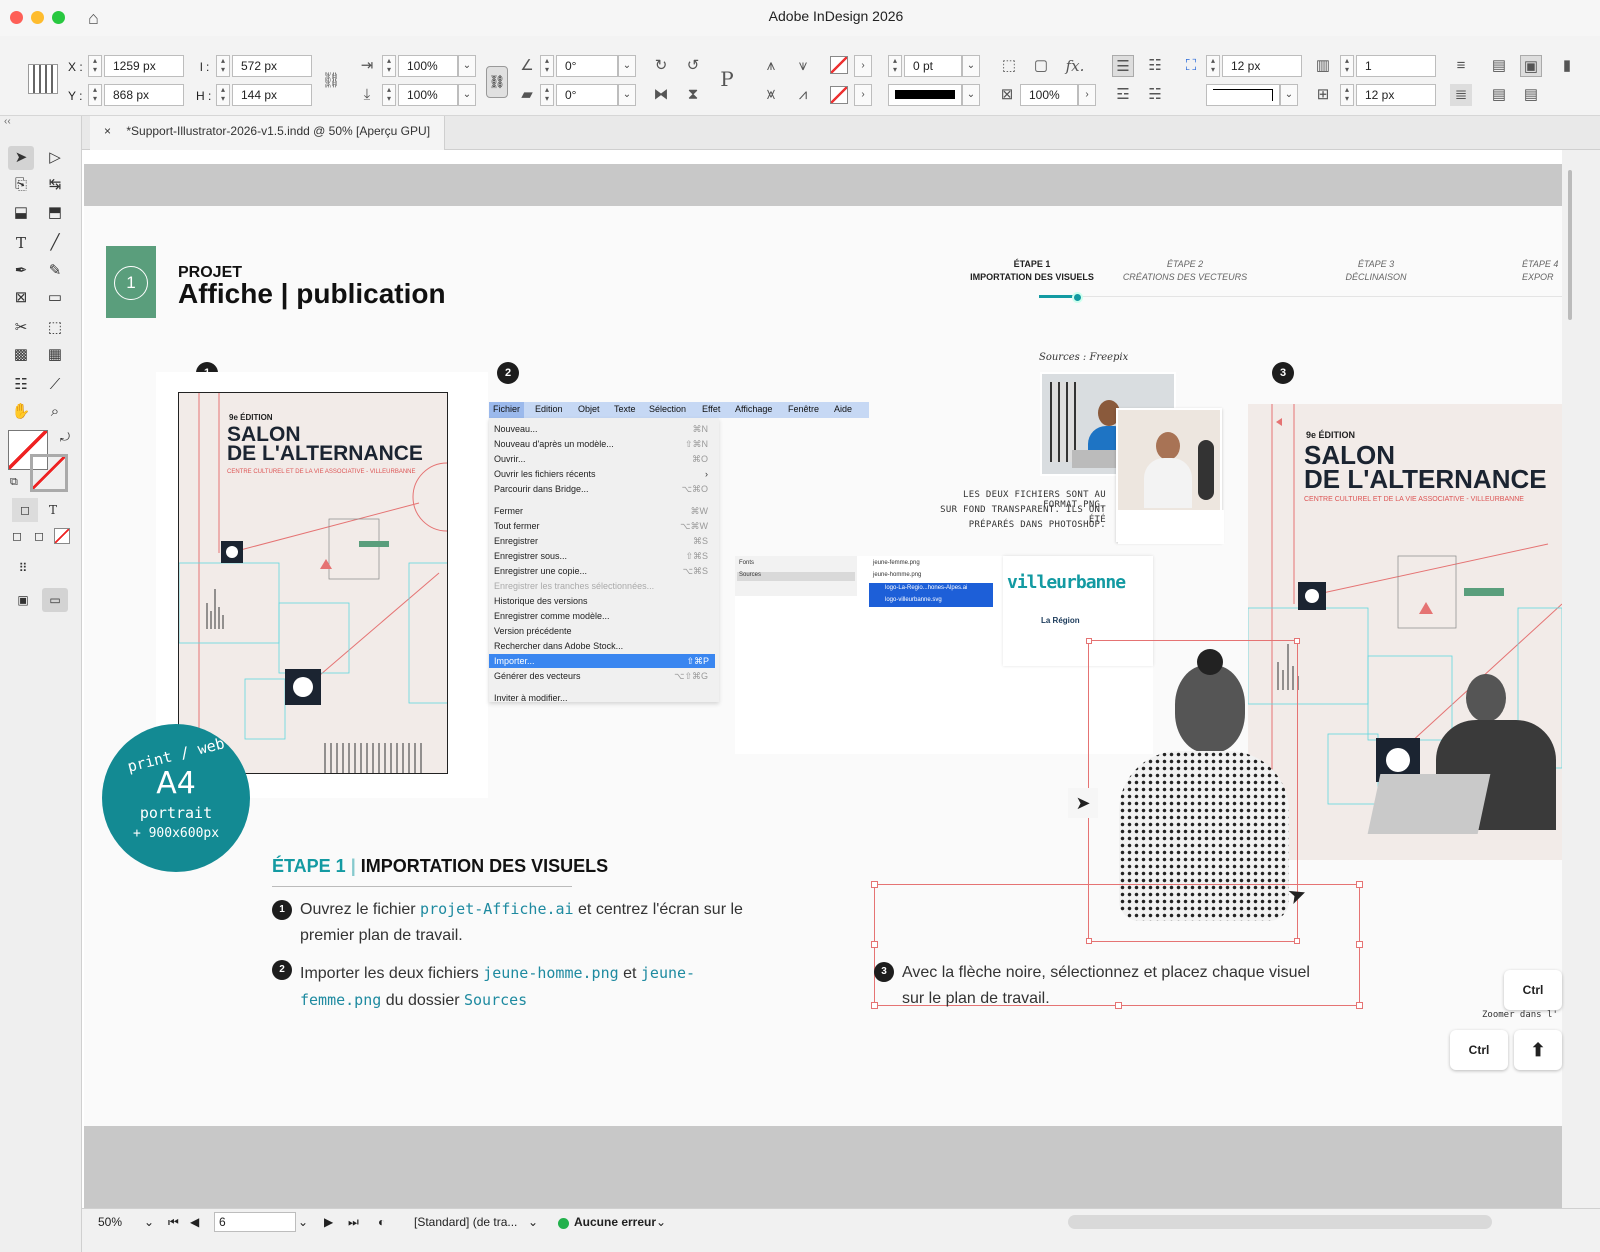  Describe the element at coordinates (1041, 66) in the screenshot. I see `drop-shadow-icon: ▢` at that location.